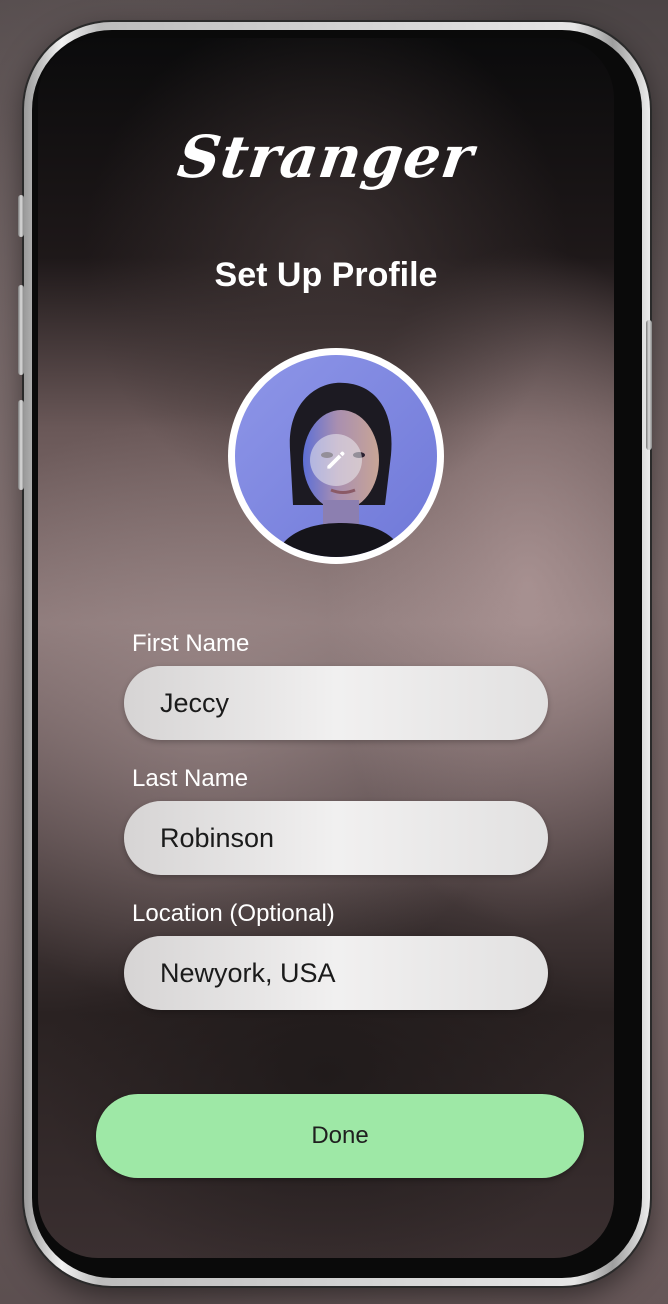 Image resolution: width=668 pixels, height=1304 pixels. Describe the element at coordinates (649, 385) in the screenshot. I see `power-button` at that location.